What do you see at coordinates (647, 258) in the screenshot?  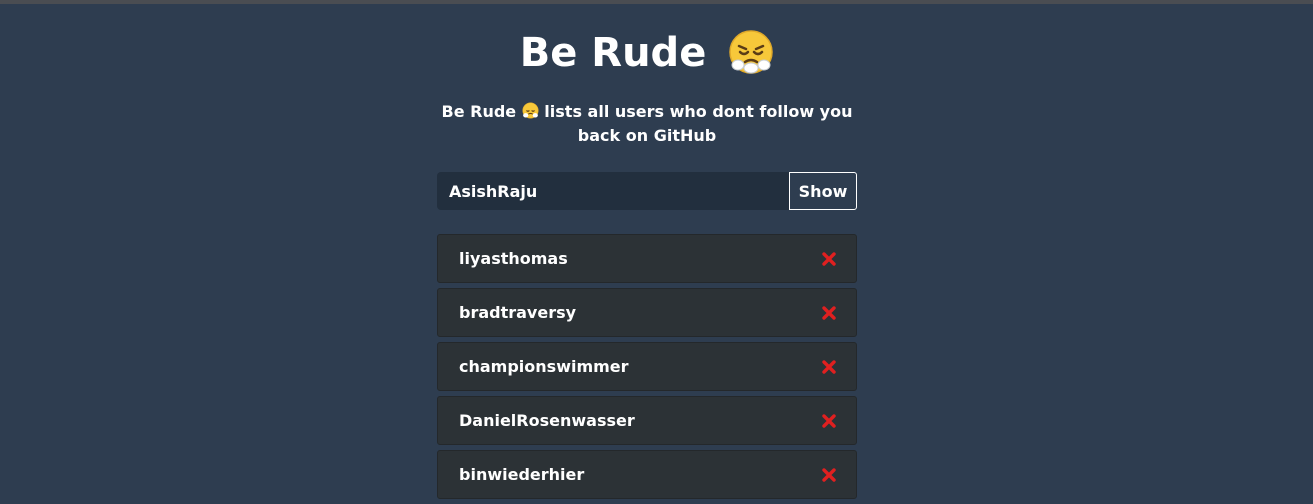 I see `list-item: liyasthomas` at bounding box center [647, 258].